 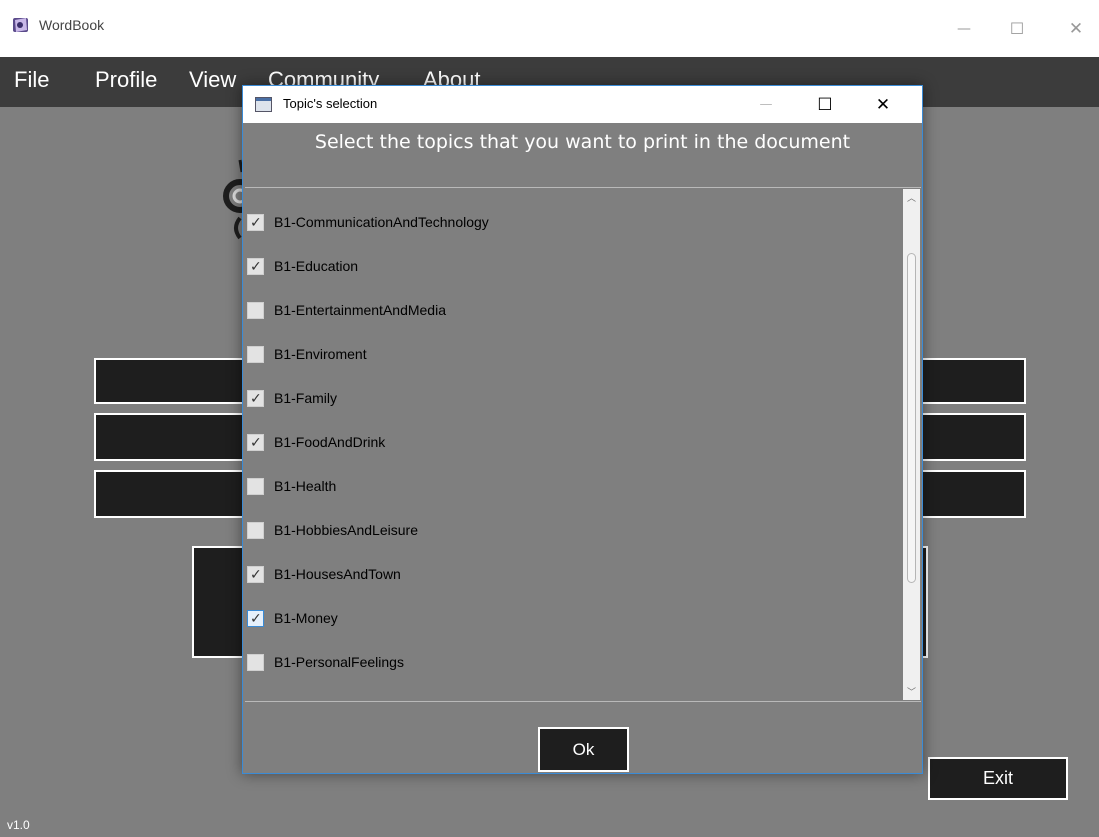 I want to click on dialog-titlebar: Topic's selection — ☐ ✕, so click(x=582, y=104).